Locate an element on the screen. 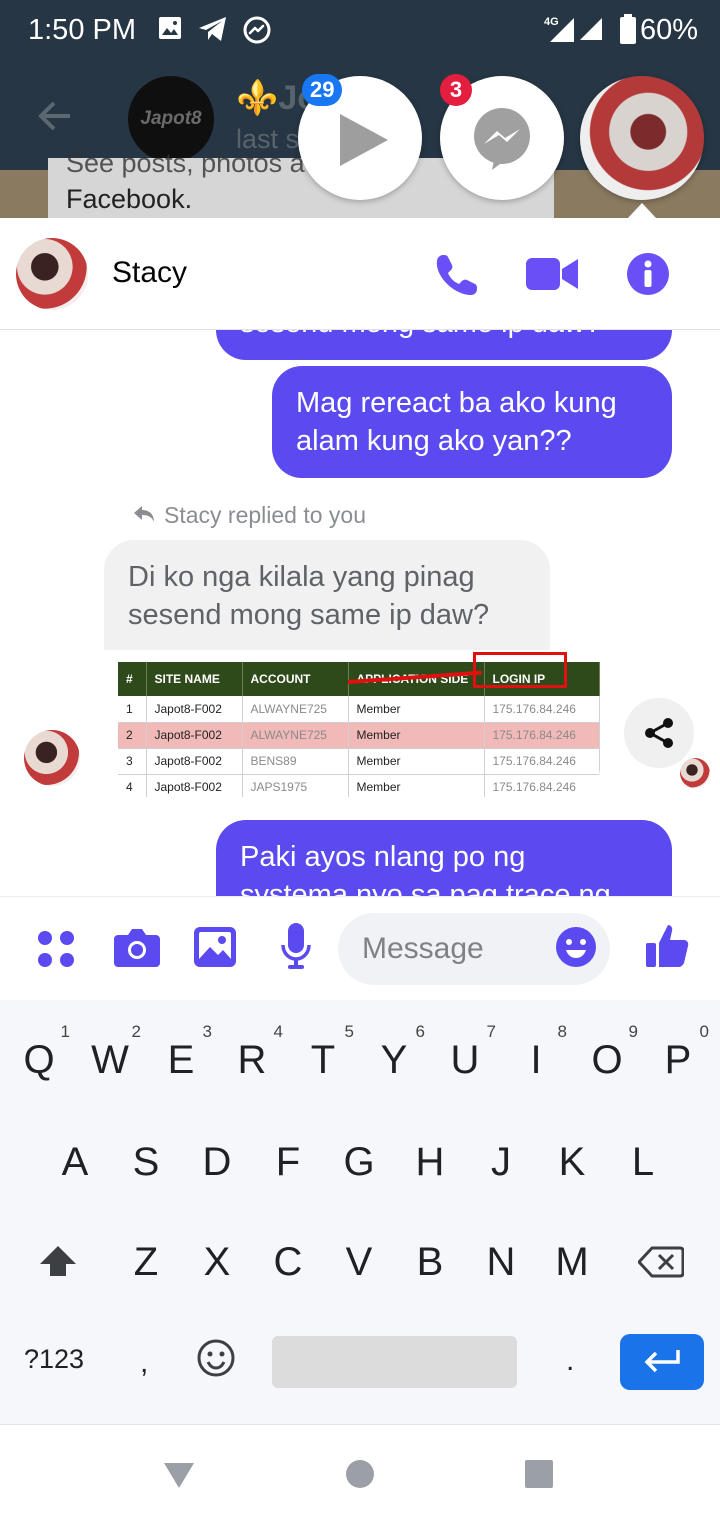 Image resolution: width=720 pixels, height=1520 pixels. info-icon is located at coordinates (648, 276).